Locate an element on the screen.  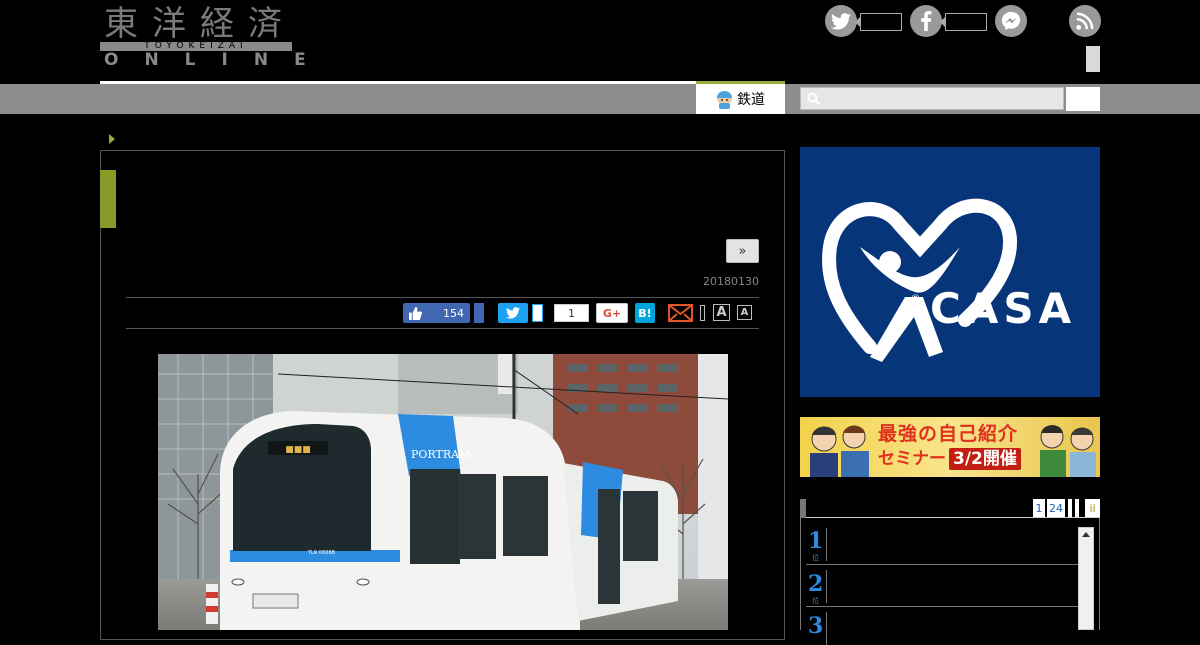
twitter-follow-button is located at coordinates (841, 21).